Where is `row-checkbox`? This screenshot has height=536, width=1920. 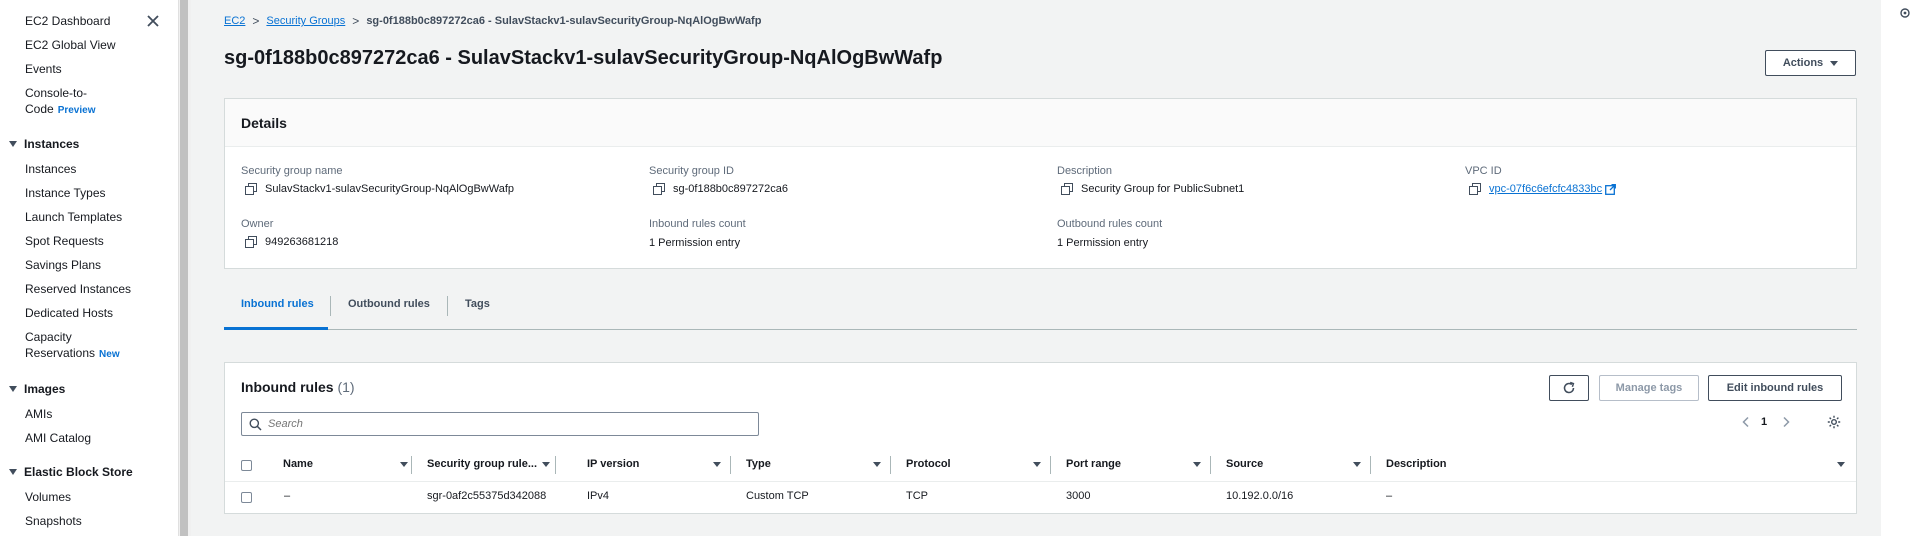
row-checkbox is located at coordinates (246, 497).